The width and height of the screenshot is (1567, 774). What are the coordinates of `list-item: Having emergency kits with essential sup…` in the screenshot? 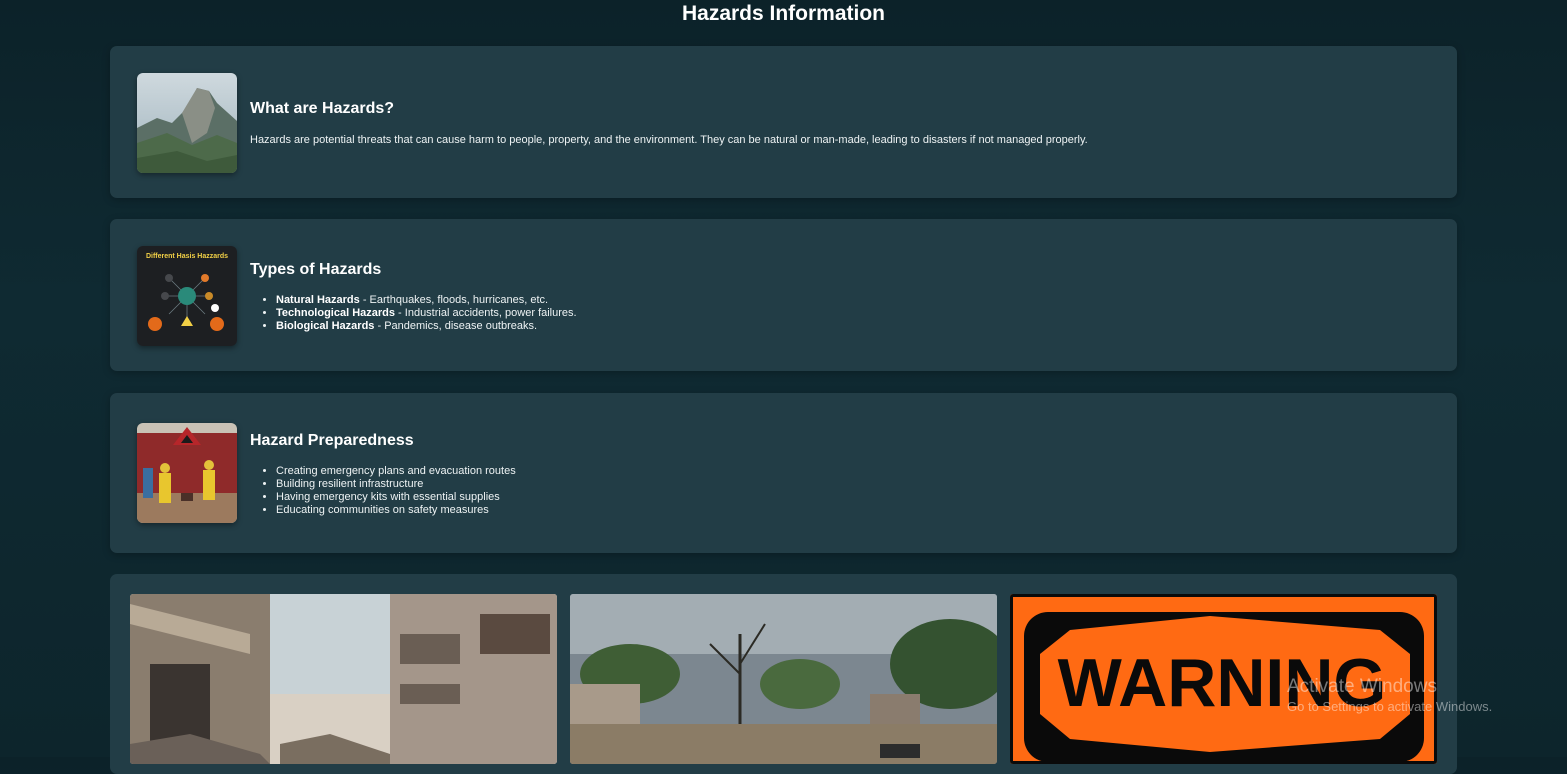 It's located at (396, 497).